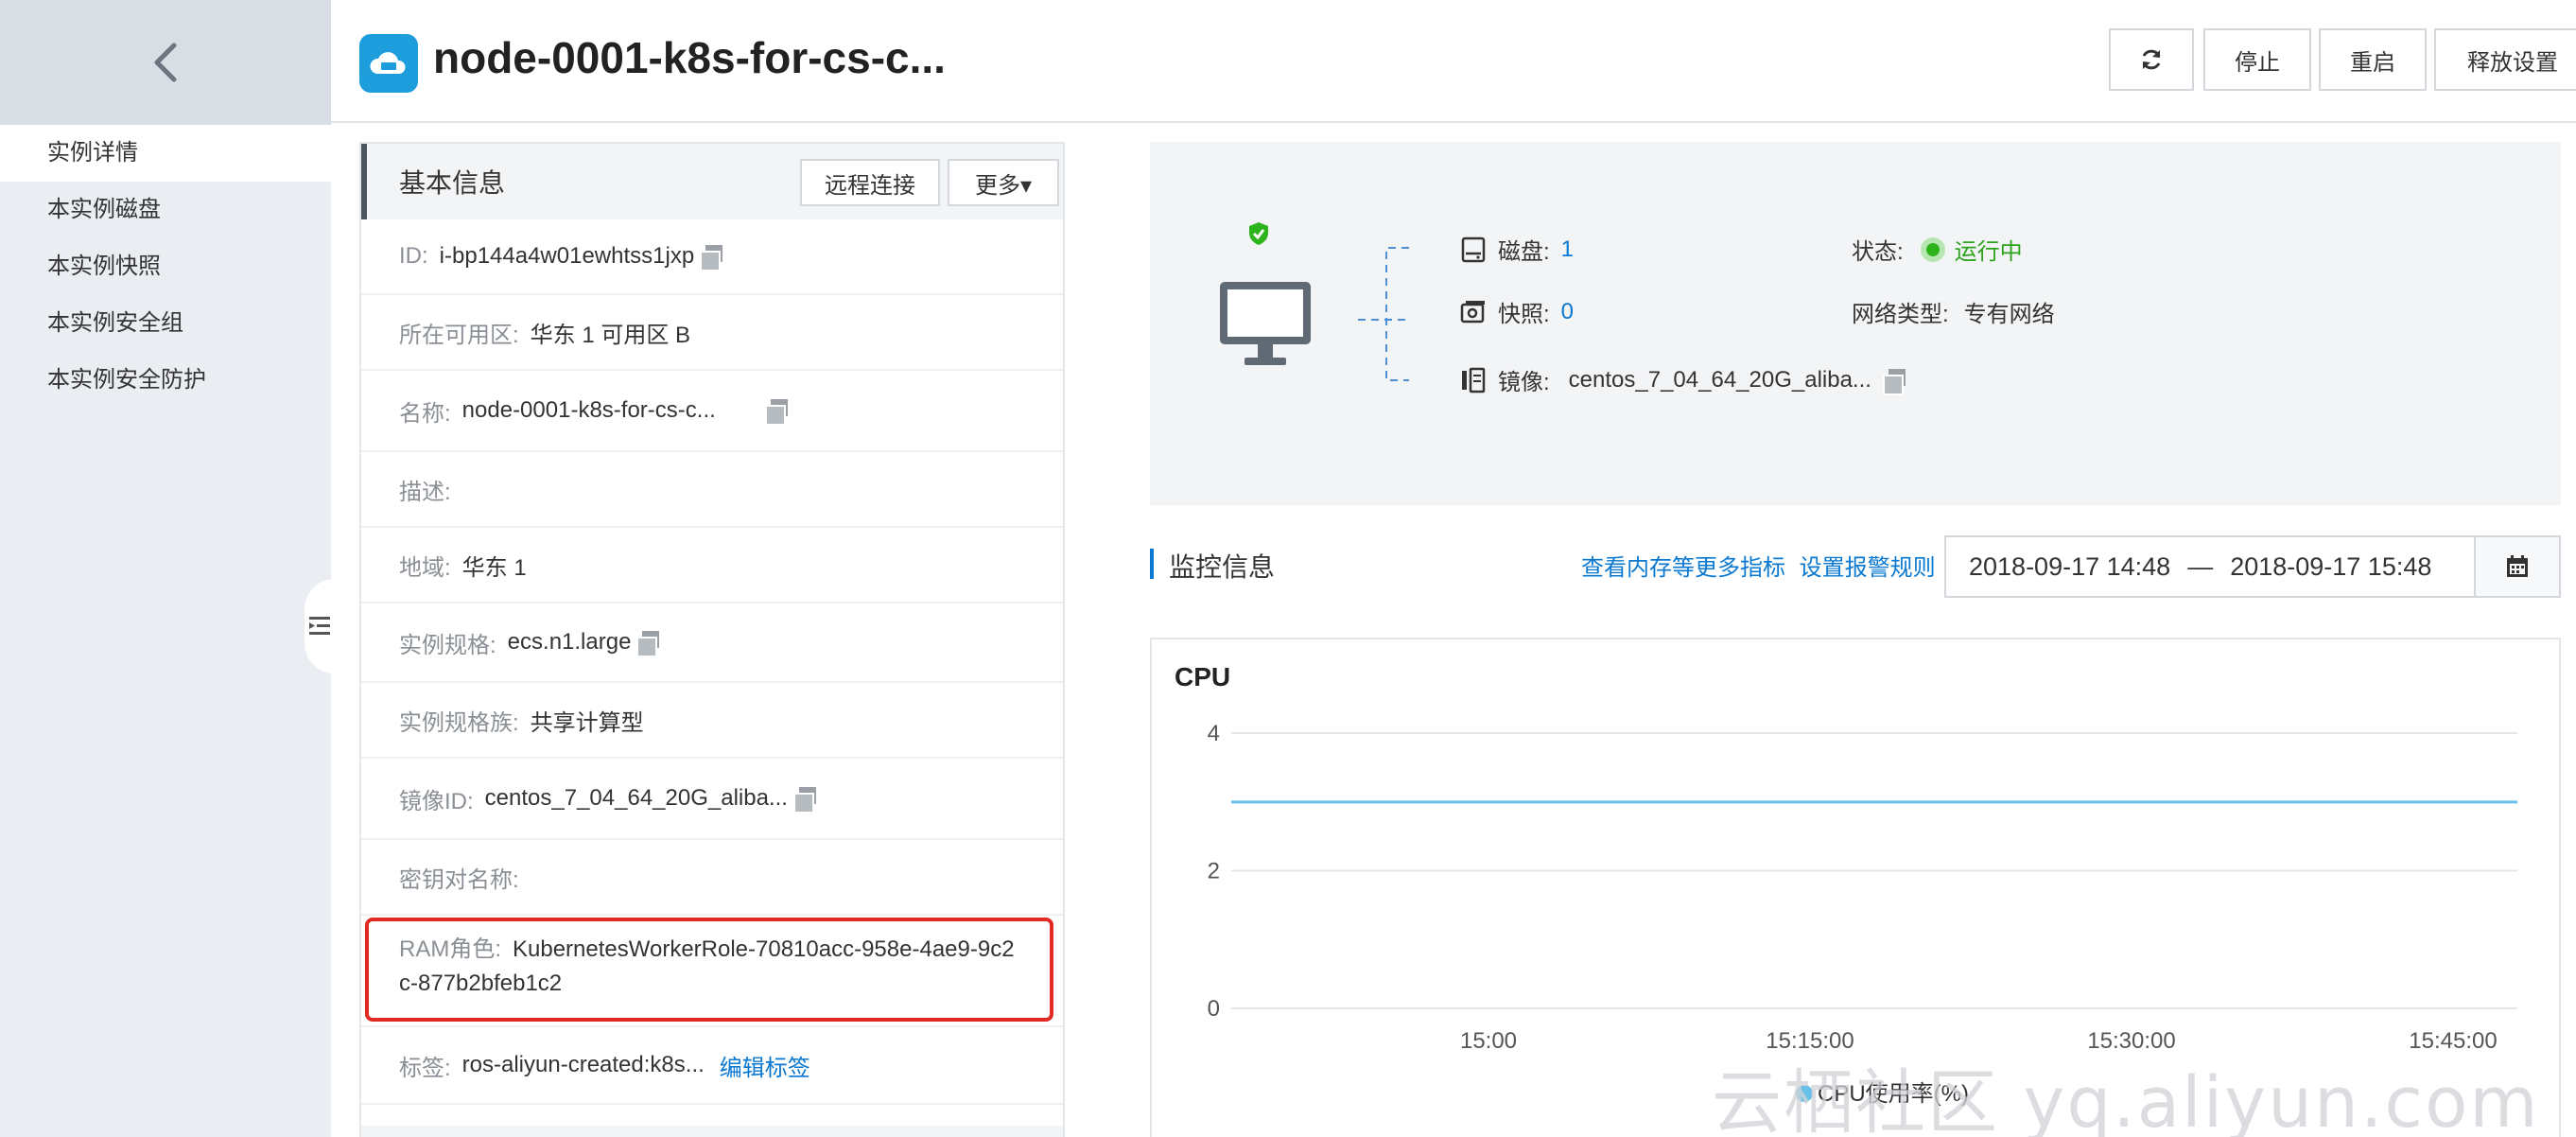 Image resolution: width=2576 pixels, height=1137 pixels. Describe the element at coordinates (459, 723) in the screenshot. I see `row-label: 实例规格族:` at that location.